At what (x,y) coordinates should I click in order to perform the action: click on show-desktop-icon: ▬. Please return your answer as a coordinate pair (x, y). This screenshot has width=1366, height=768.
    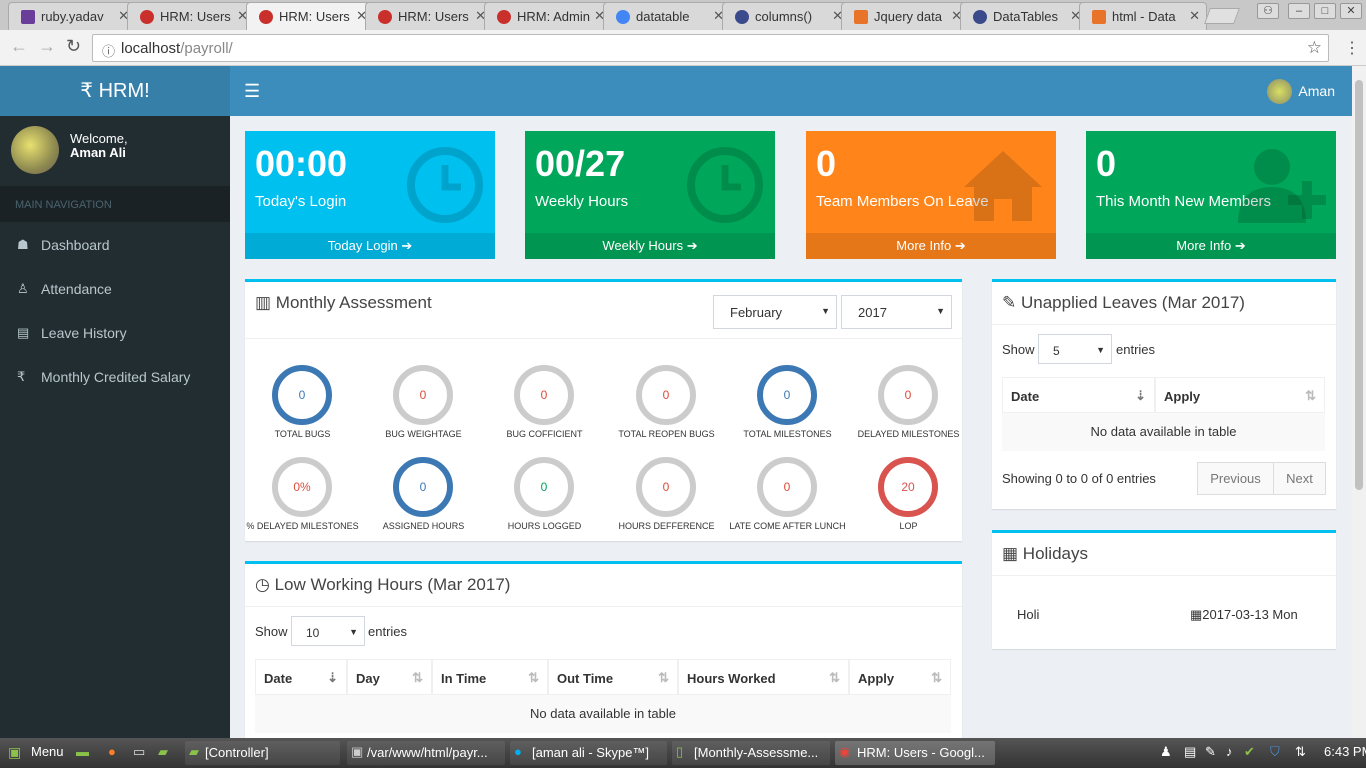
    Looking at the image, I should click on (82, 751).